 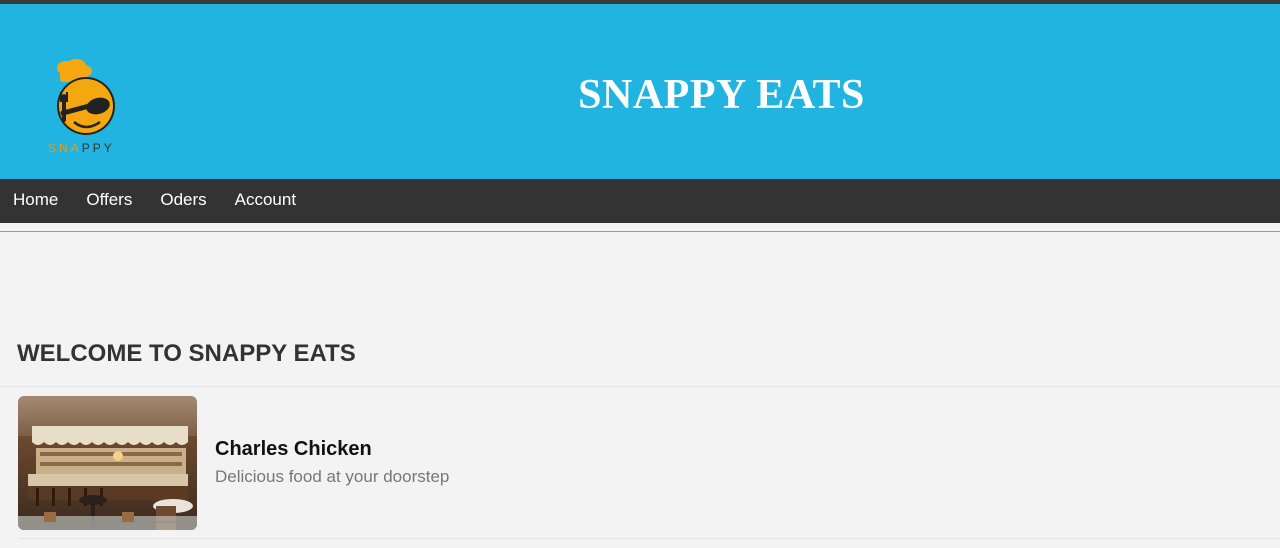 What do you see at coordinates (109, 201) in the screenshot?
I see `nav-item-offers: Offers` at bounding box center [109, 201].